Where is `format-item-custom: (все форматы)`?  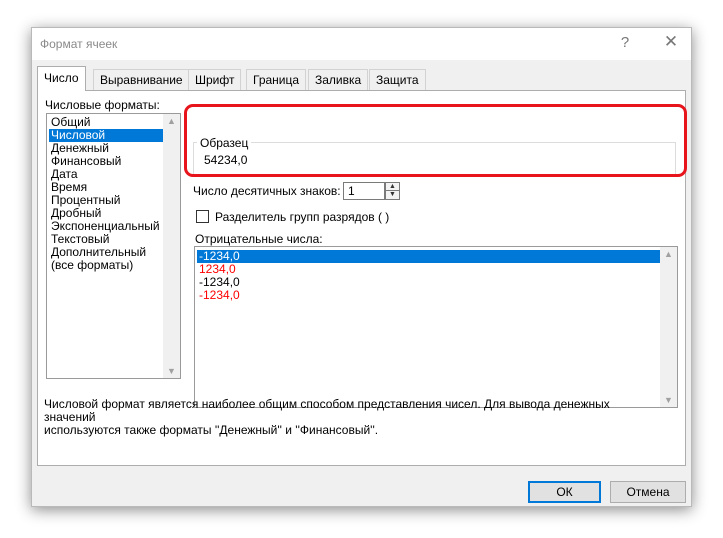 format-item-custom: (все форматы) is located at coordinates (92, 265).